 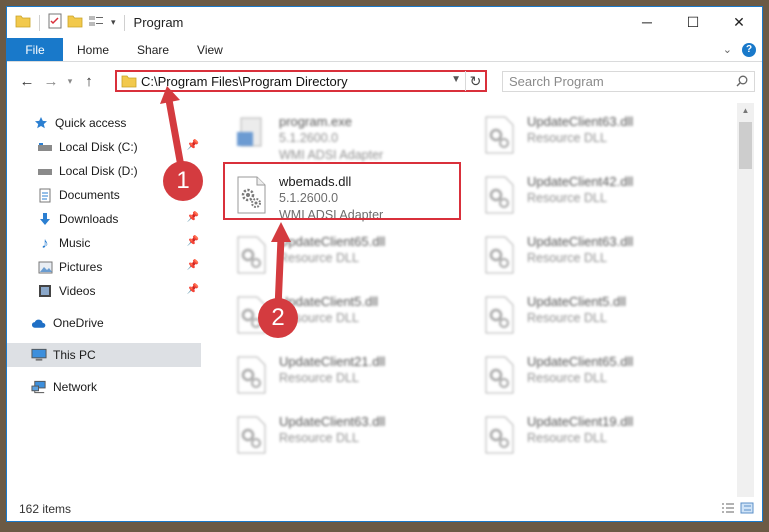 What do you see at coordinates (70, 81) in the screenshot?
I see `recent-locations-icon: ▾` at bounding box center [70, 81].